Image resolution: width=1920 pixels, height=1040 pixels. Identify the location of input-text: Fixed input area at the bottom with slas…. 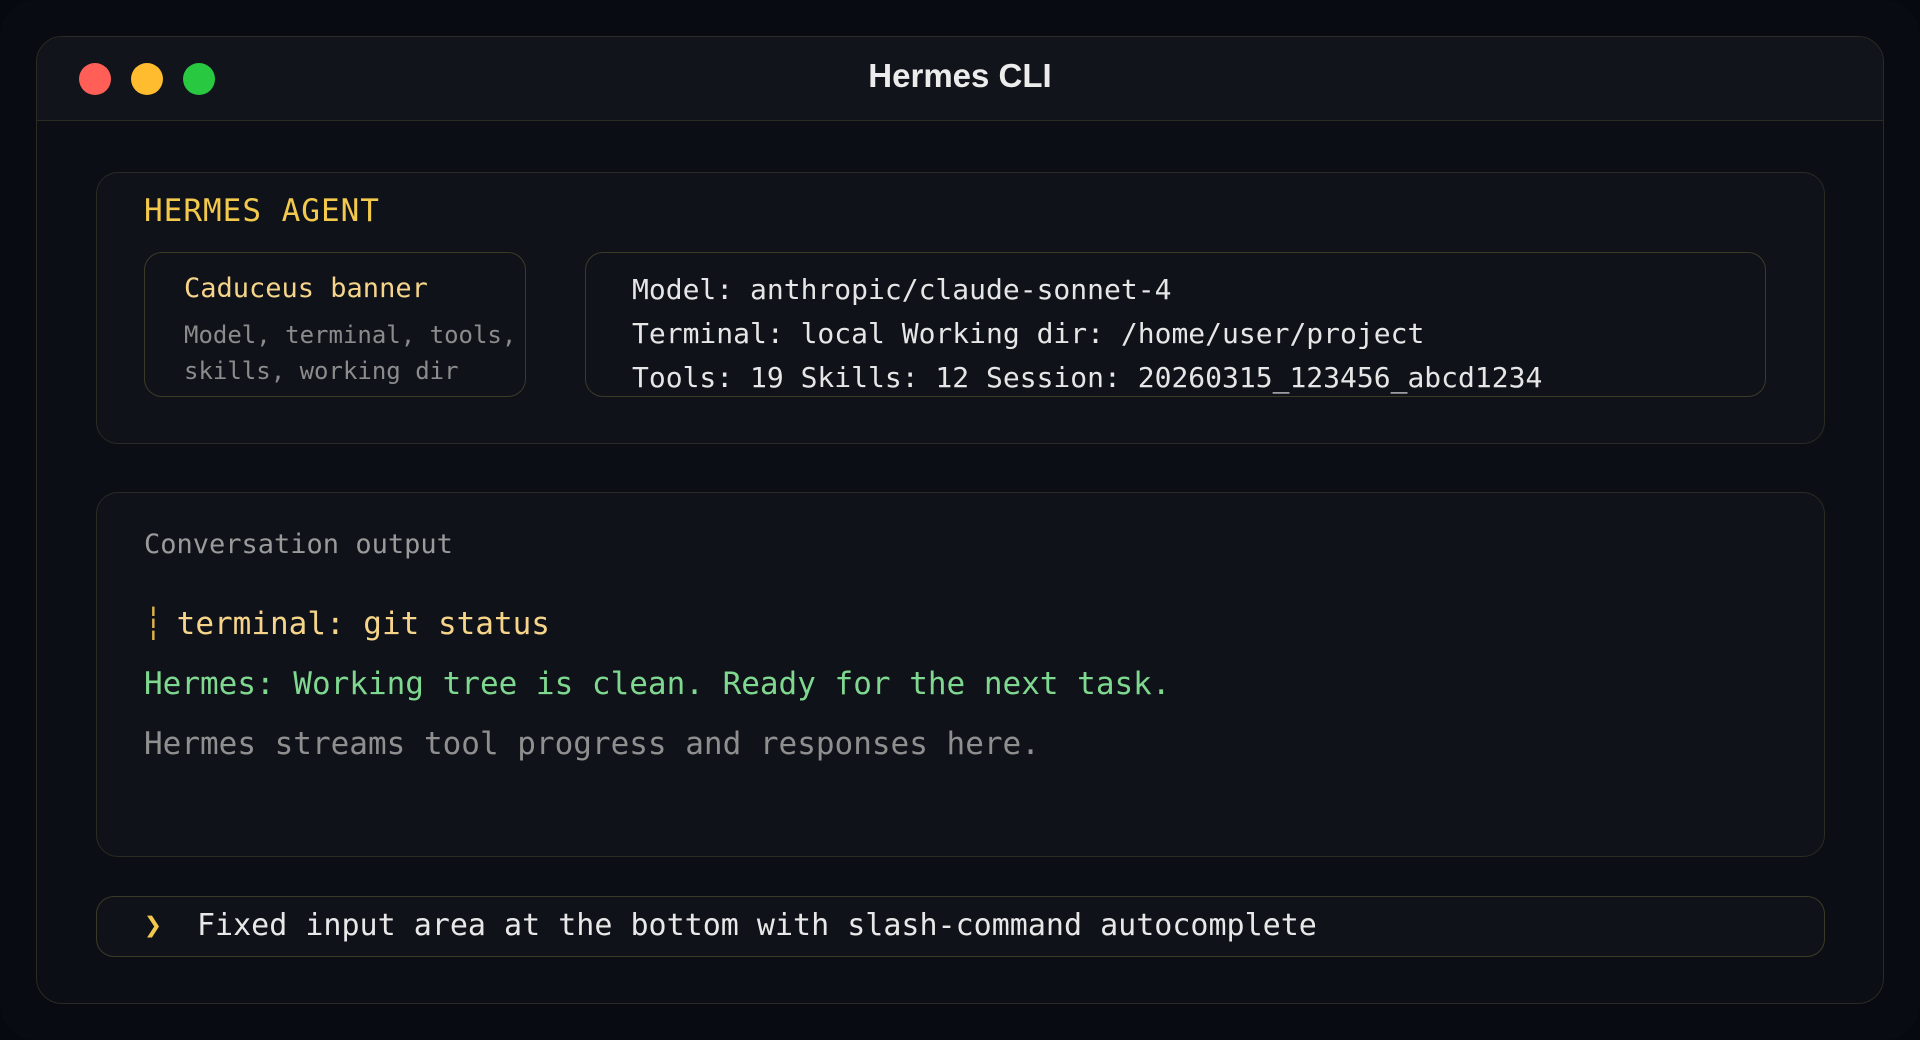
(757, 925).